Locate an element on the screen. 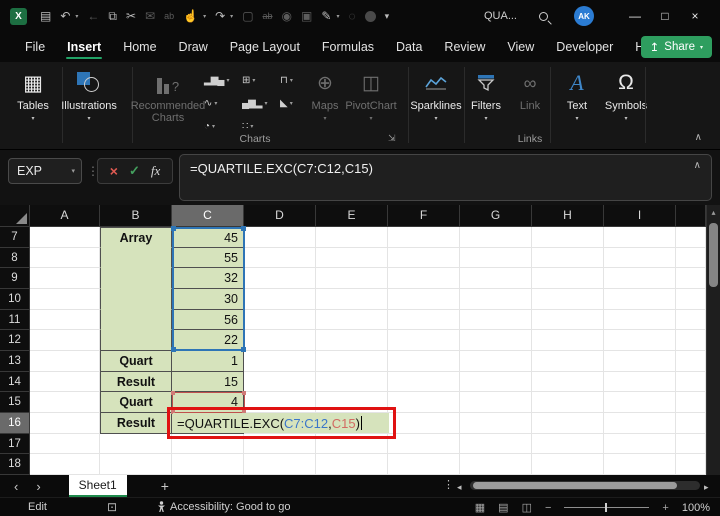  row-header: 8 is located at coordinates (15, 258).